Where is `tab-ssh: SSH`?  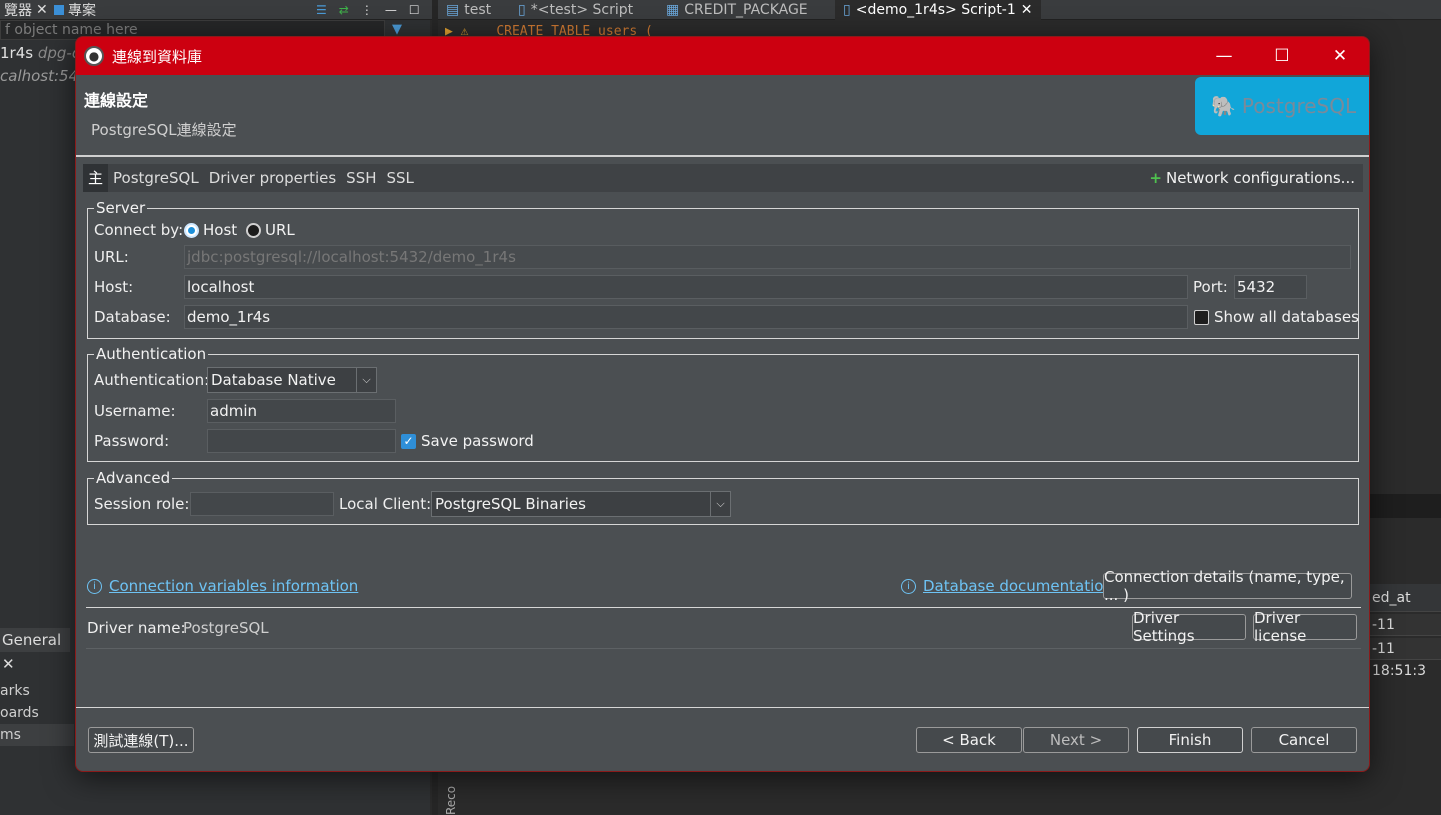 tab-ssh: SSH is located at coordinates (361, 178).